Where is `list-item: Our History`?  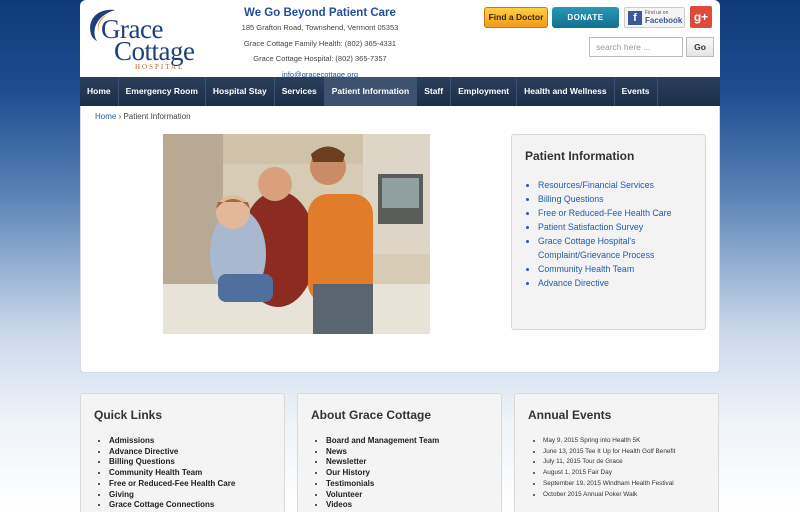 list-item: Our History is located at coordinates (382, 473).